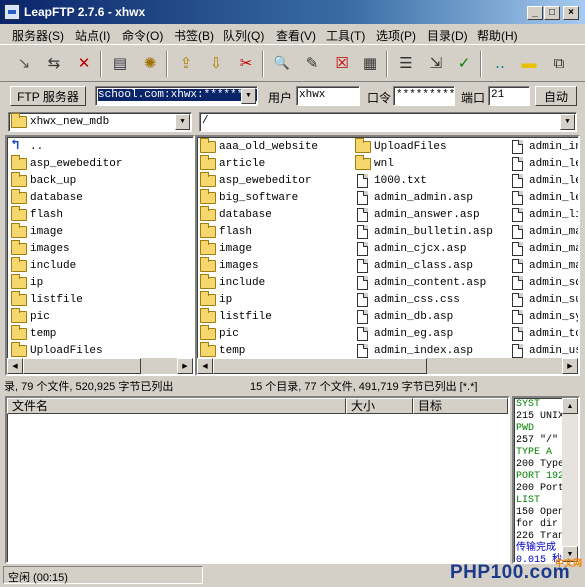 Image resolution: width=585 pixels, height=587 pixels. What do you see at coordinates (570, 480) in the screenshot?
I see `log-vscrollbar: ▲ ▼` at bounding box center [570, 480].